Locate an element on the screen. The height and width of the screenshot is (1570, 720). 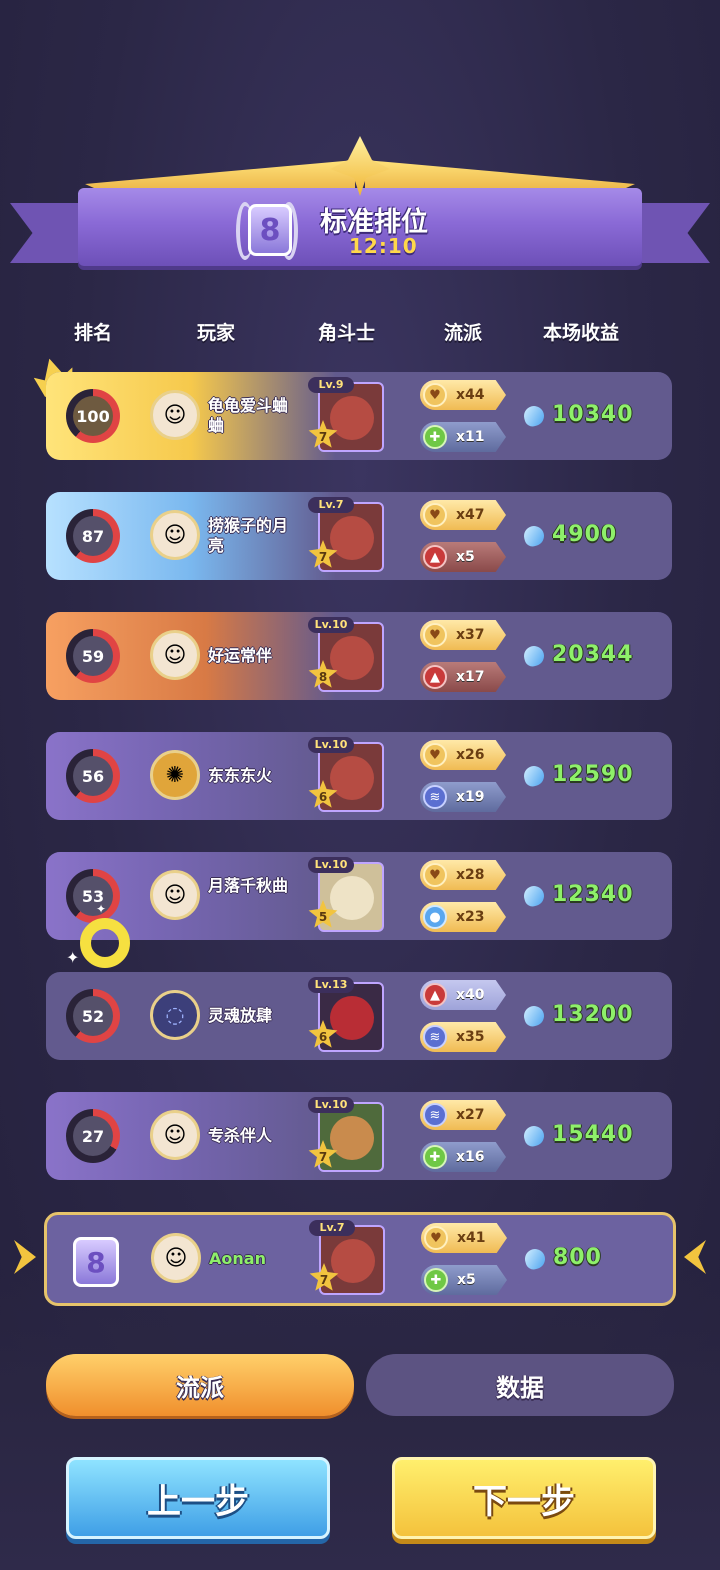
earnings: 15440 is located at coordinates (593, 1134).